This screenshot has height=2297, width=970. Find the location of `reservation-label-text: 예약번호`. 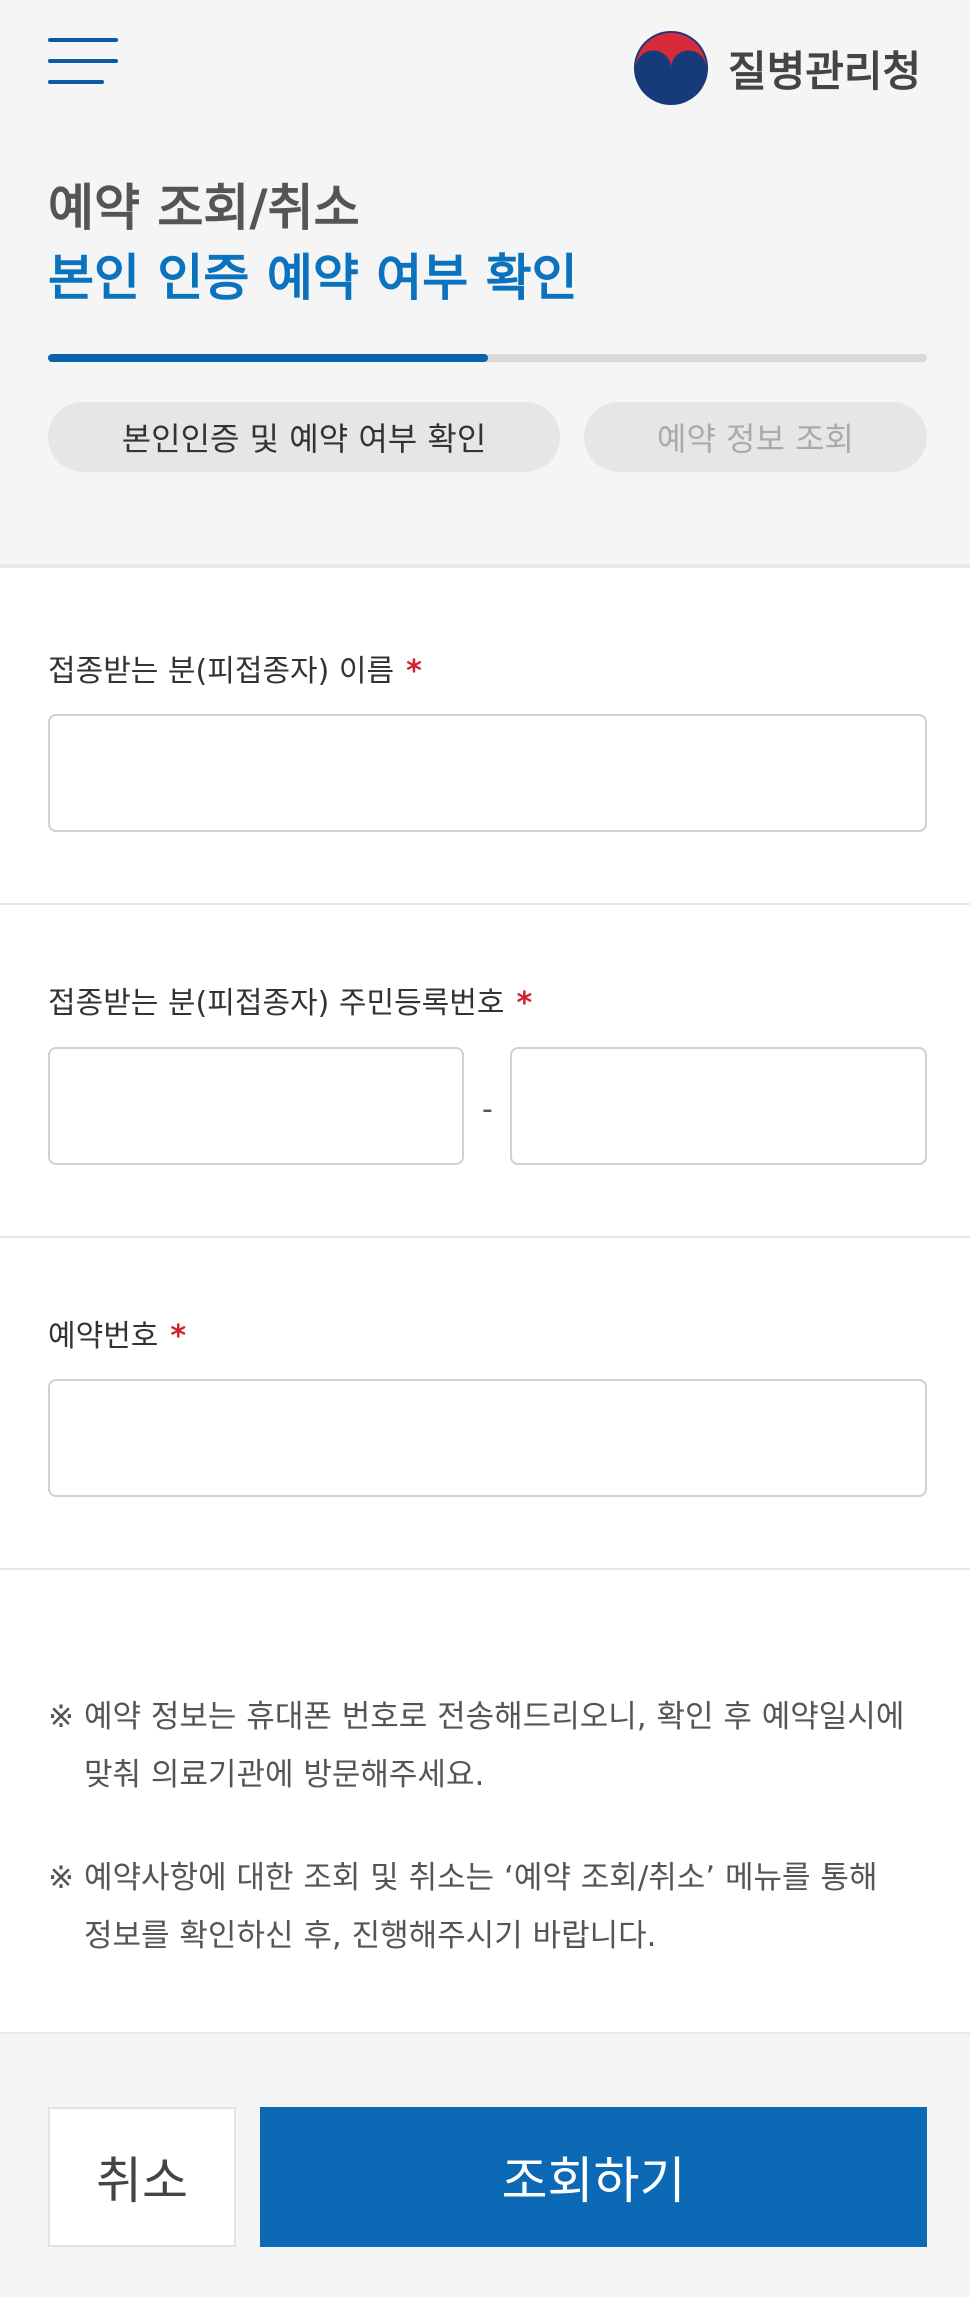

reservation-label-text: 예약번호 is located at coordinates (103, 1336).